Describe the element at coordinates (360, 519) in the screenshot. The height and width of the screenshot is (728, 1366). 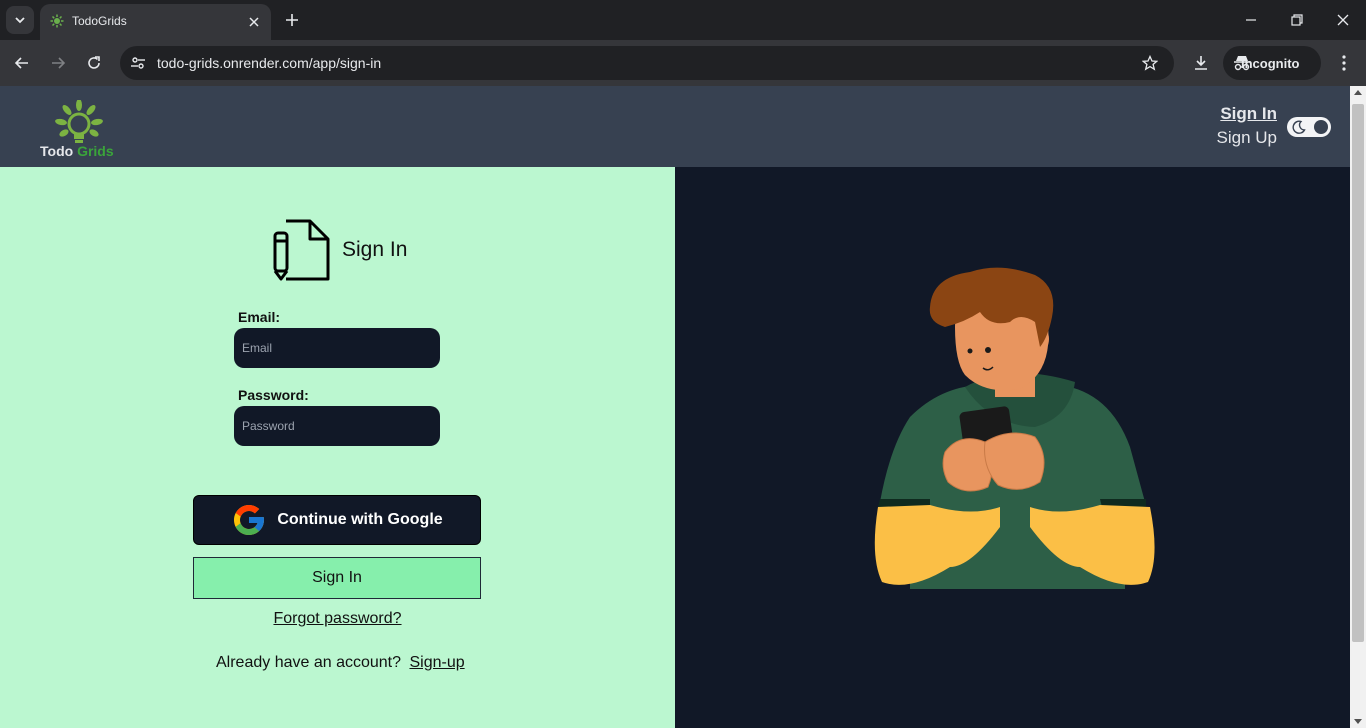
I see `google-button-label: Continue with Google` at that location.